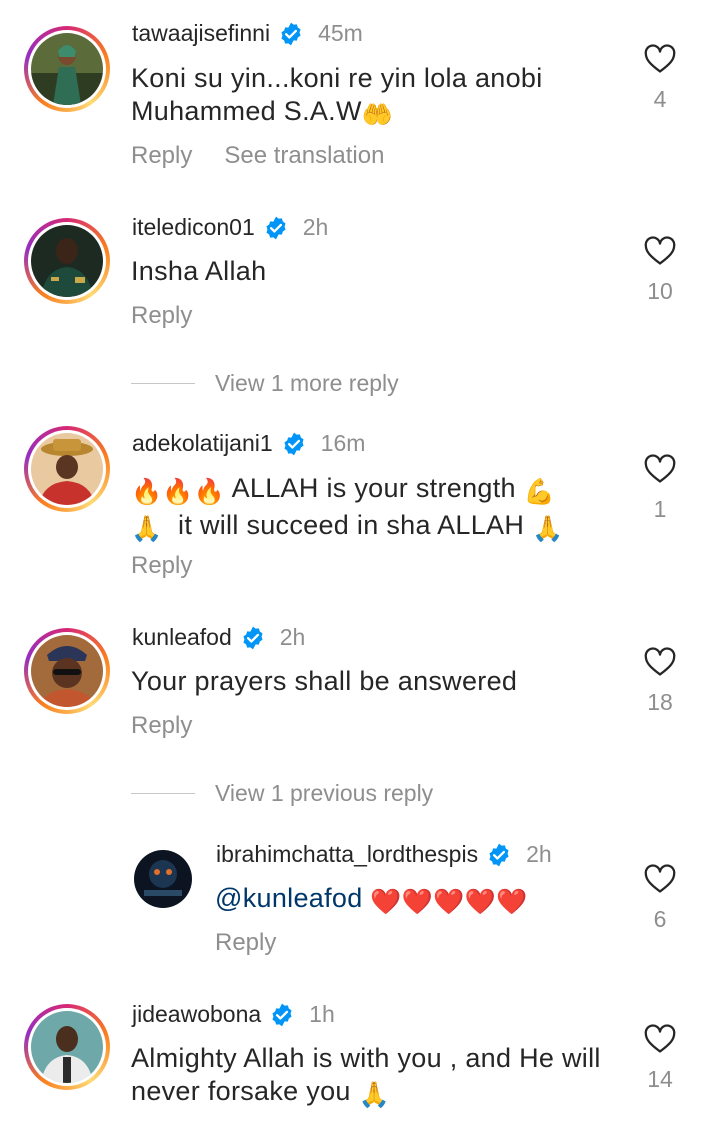  Describe the element at coordinates (307, 383) in the screenshot. I see `view-more-label: View 1 more reply` at that location.